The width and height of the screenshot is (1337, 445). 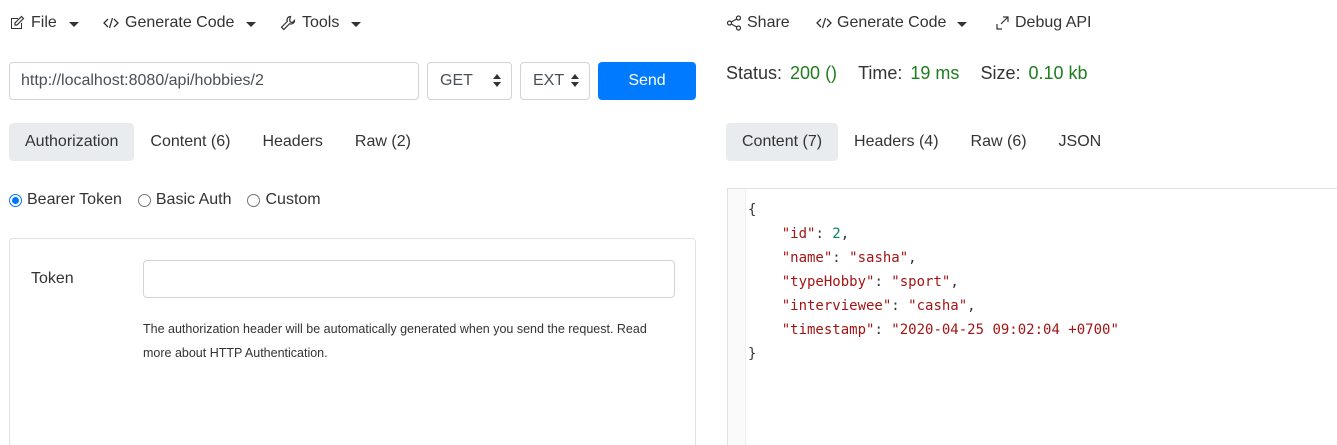 I want to click on radio-checked-icon, so click(x=15, y=200).